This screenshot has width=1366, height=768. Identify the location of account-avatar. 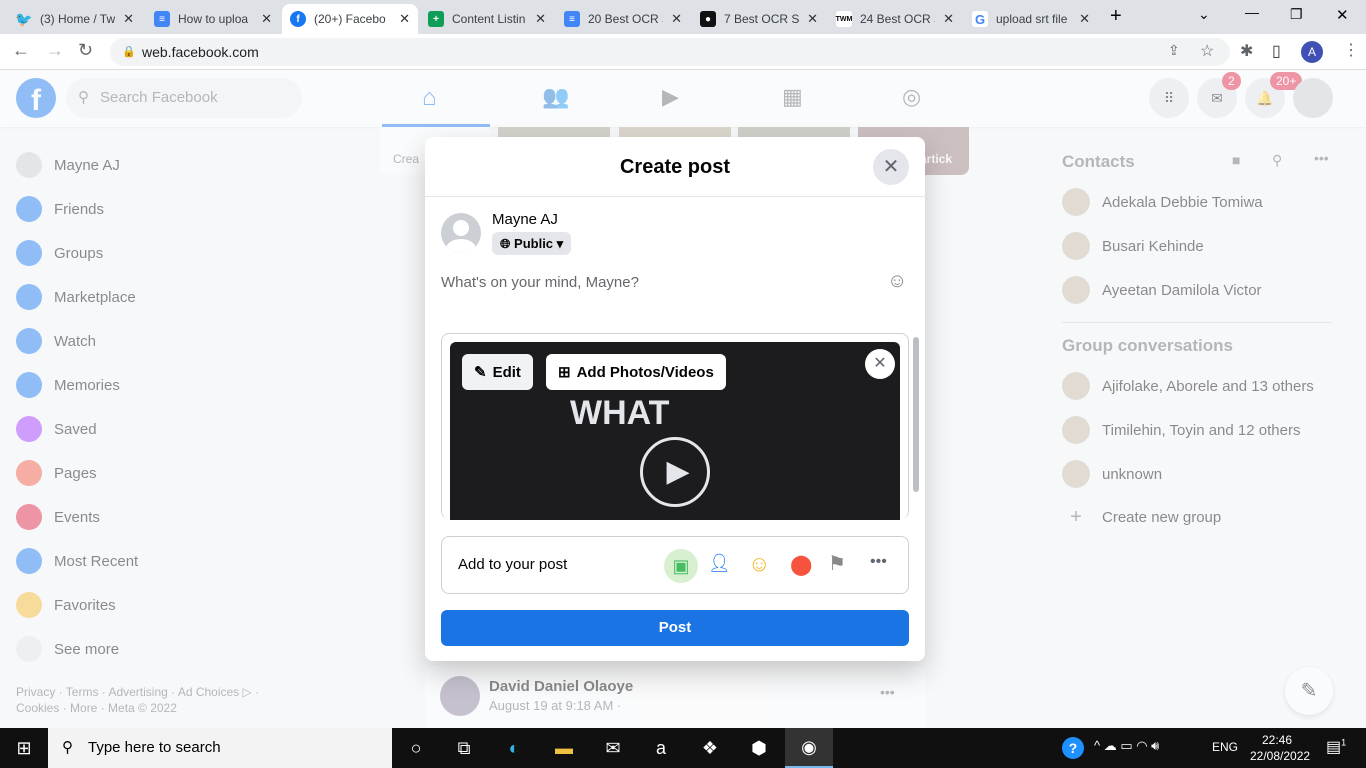
(1313, 98).